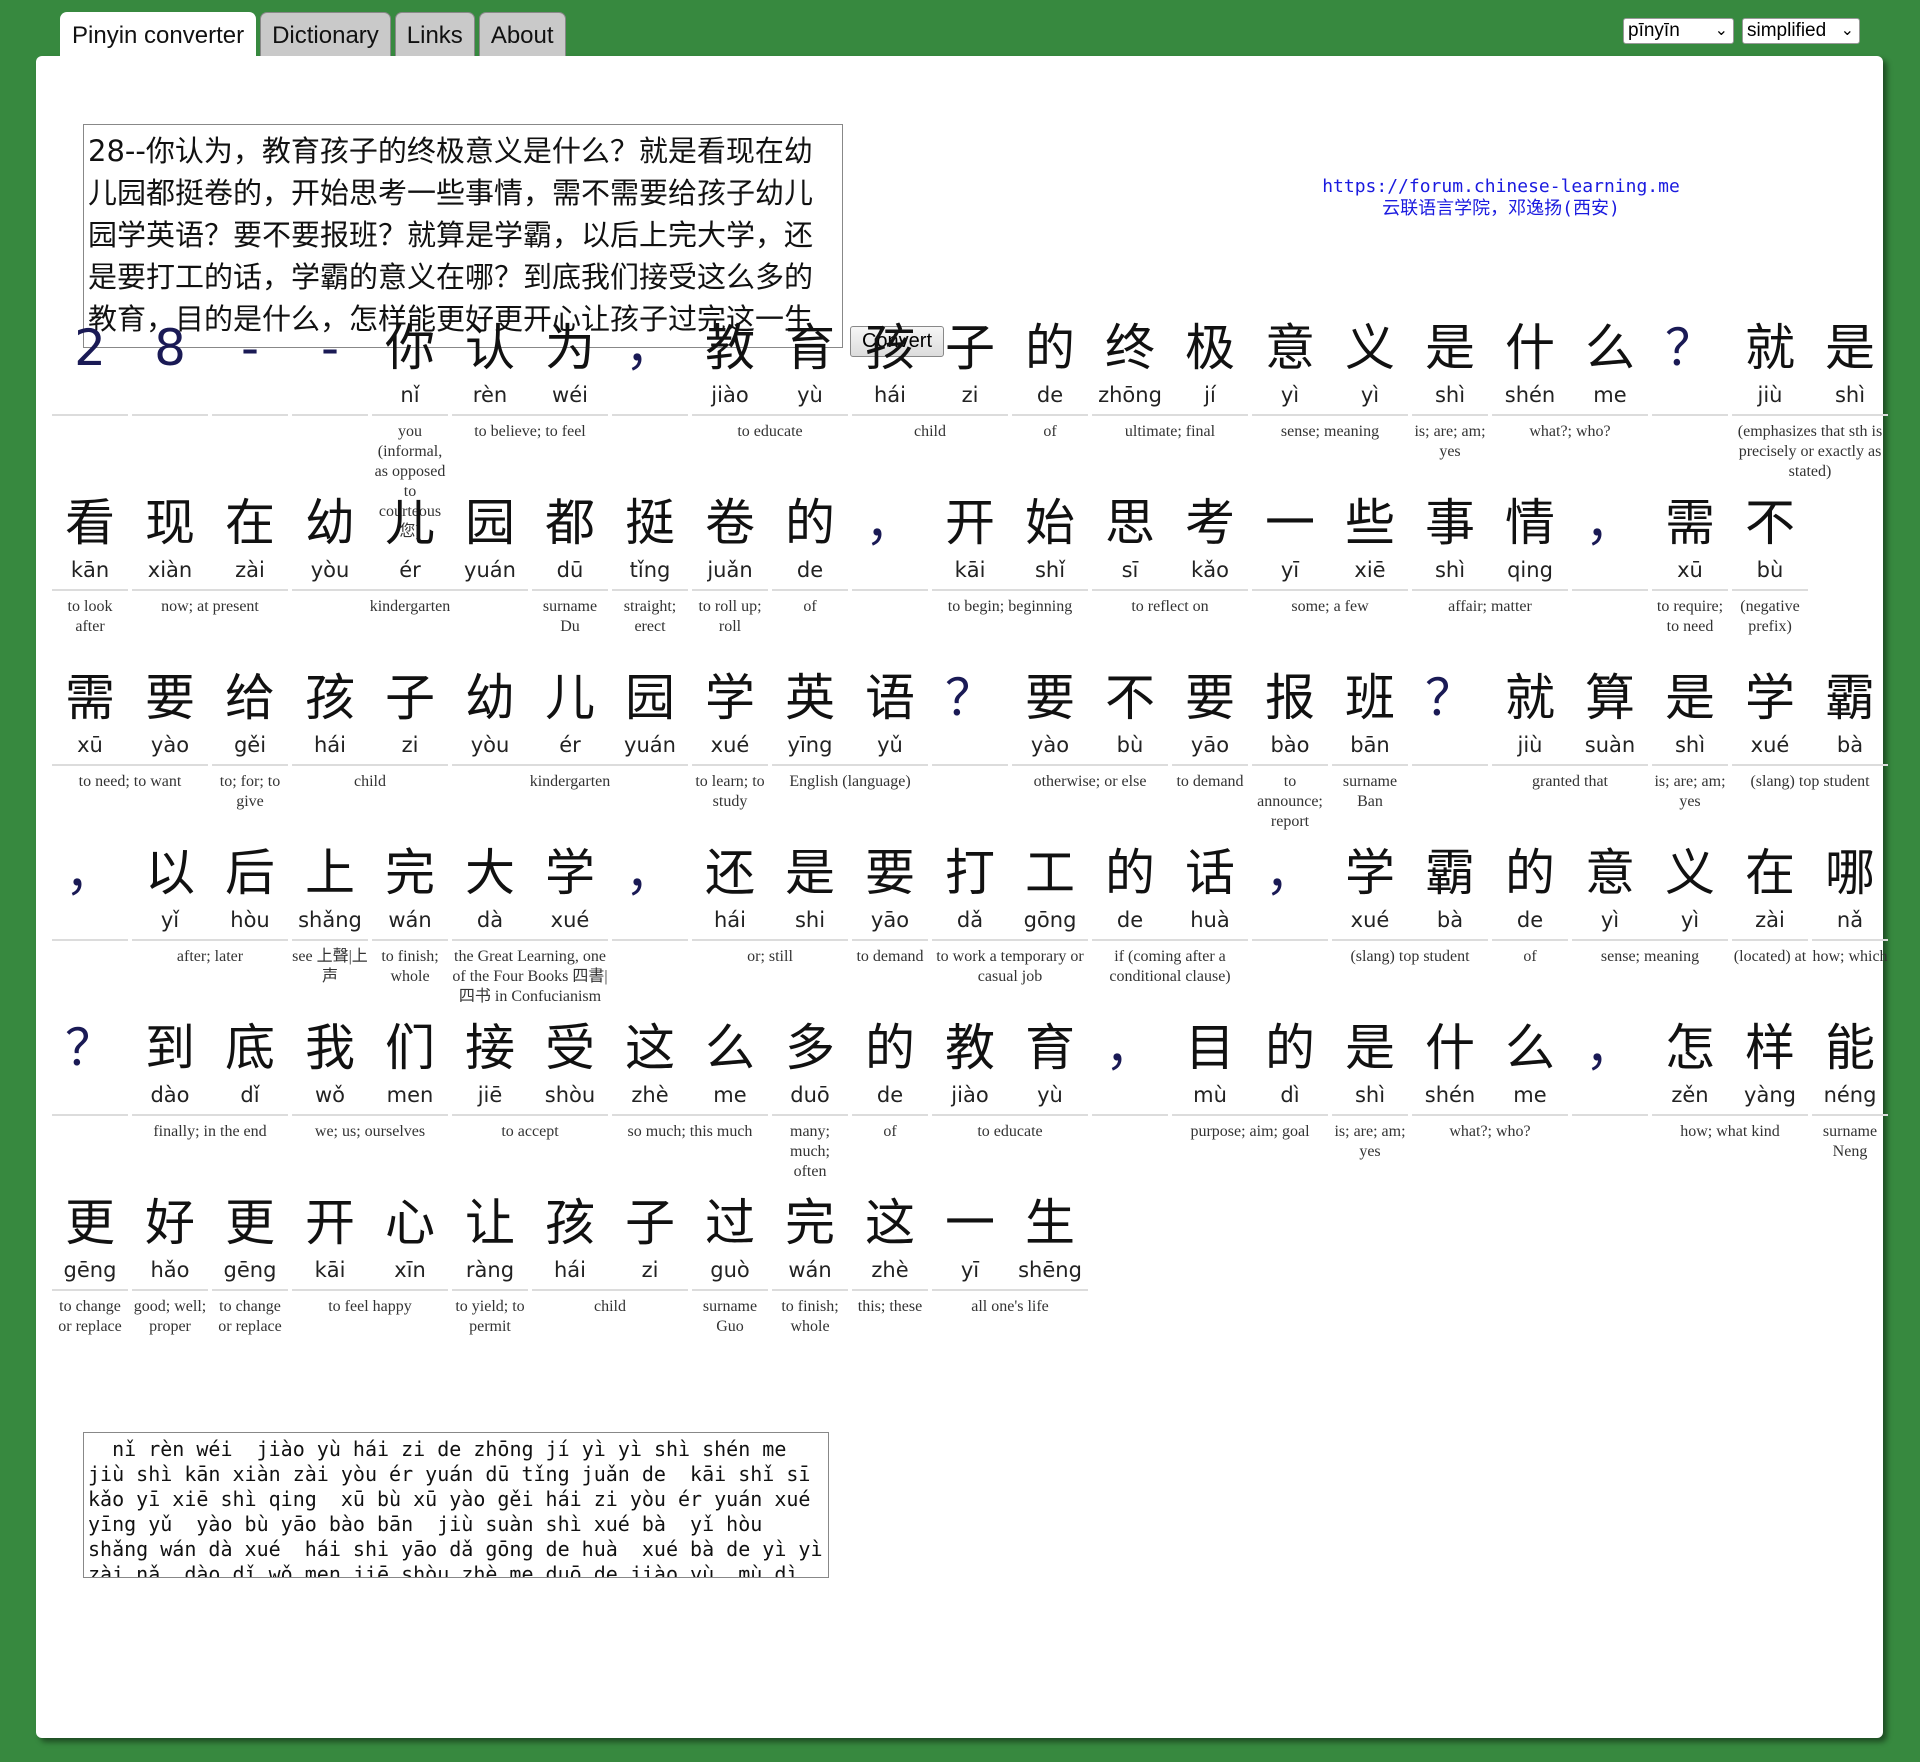  I want to click on word-group: 终 zhōng 极 jí ultimate; final, so click(1170, 379).